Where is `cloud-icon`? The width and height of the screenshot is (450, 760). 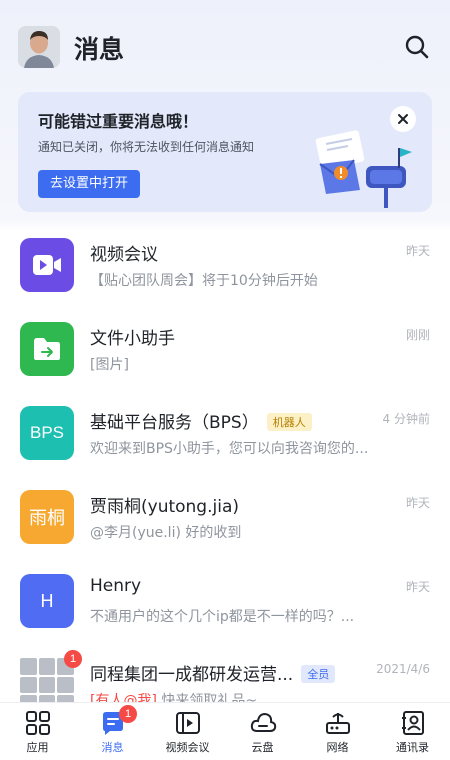 cloud-icon is located at coordinates (263, 723).